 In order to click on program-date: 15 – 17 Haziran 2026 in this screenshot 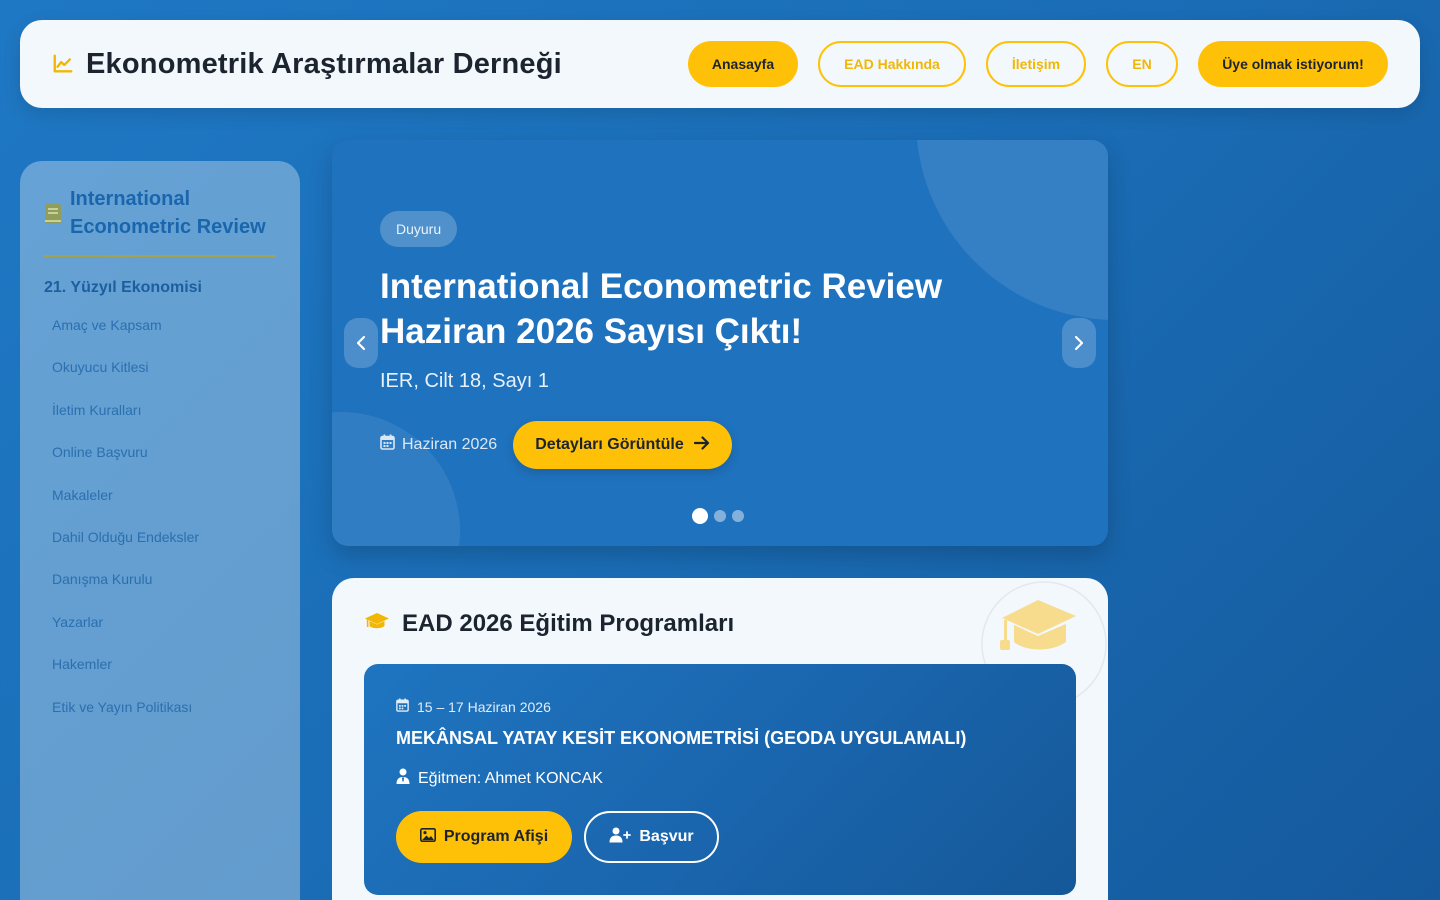, I will do `click(473, 706)`.